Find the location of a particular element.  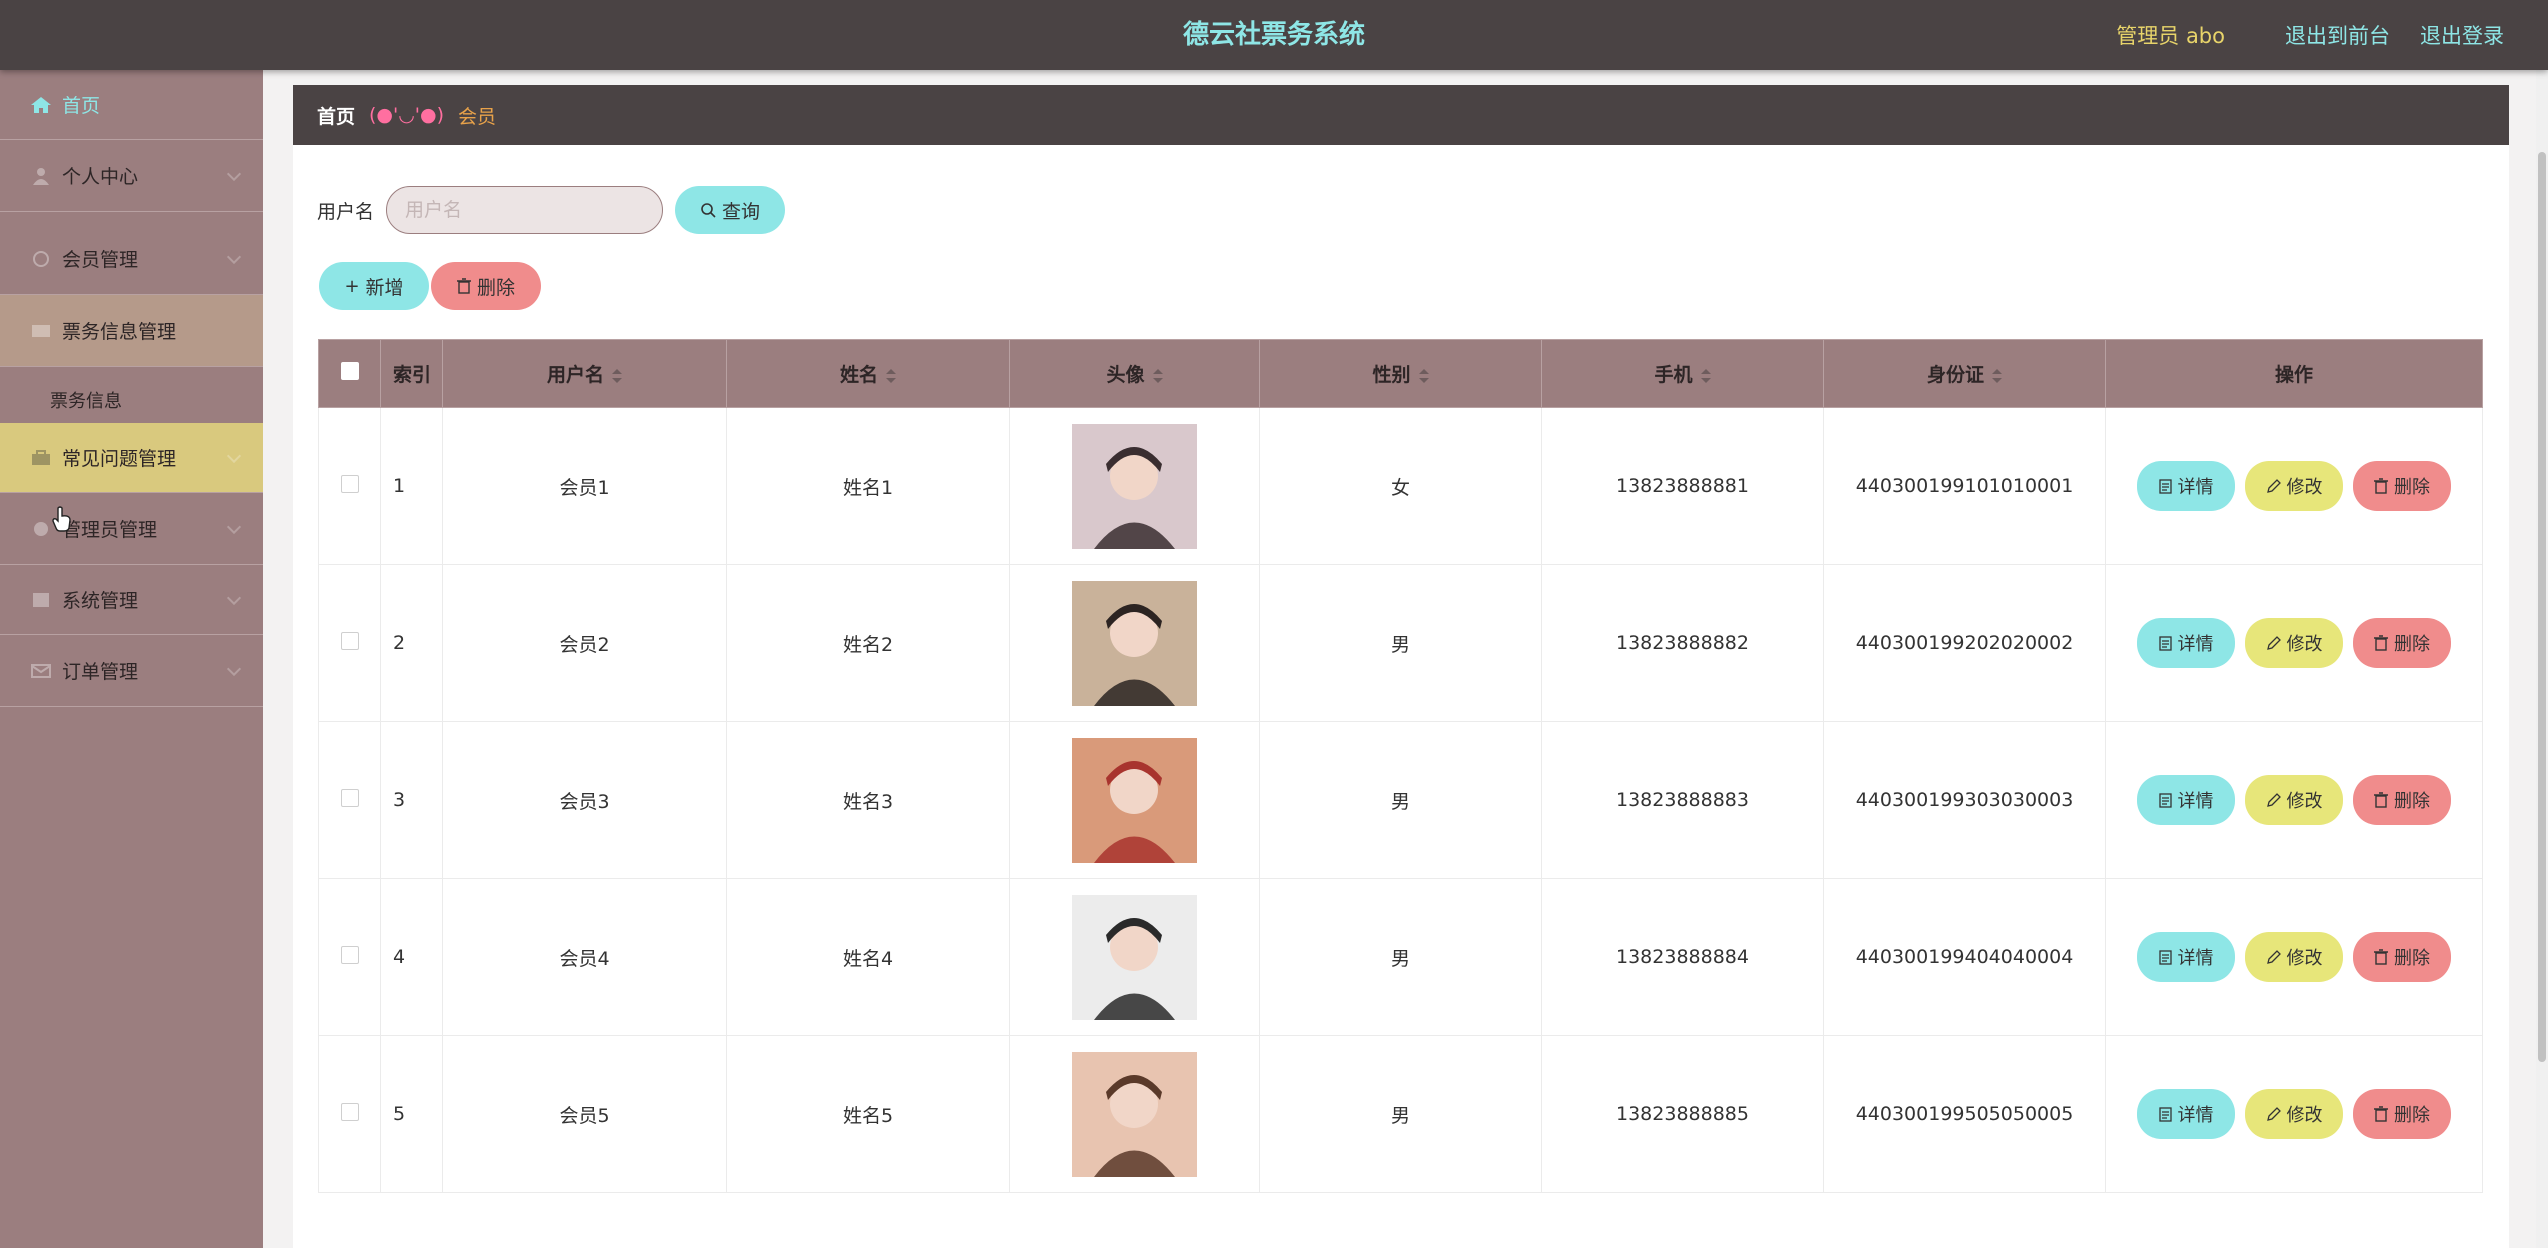

admin-icon is located at coordinates (41, 528).